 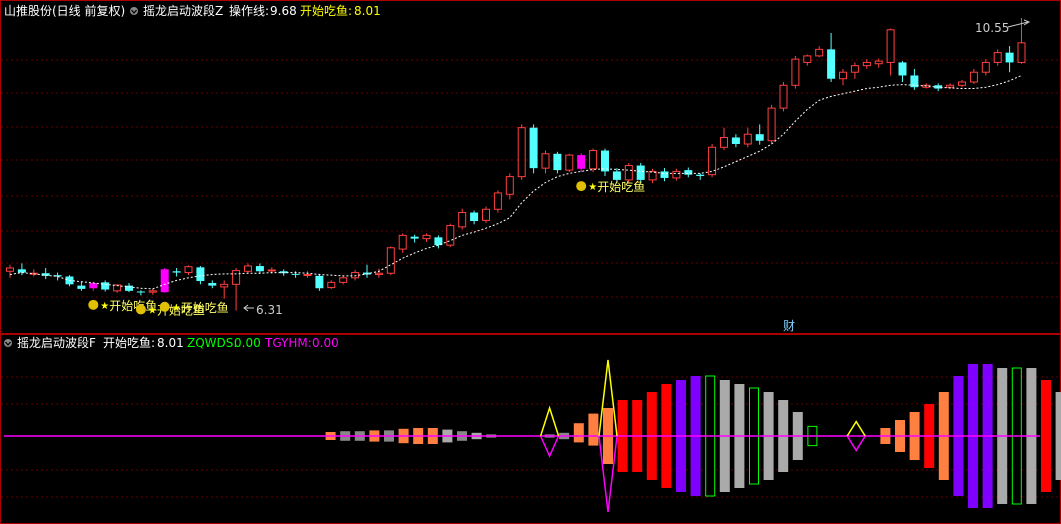 What do you see at coordinates (56, 342) in the screenshot?
I see `bottom-indicator-name: 摇龙启动波段F` at bounding box center [56, 342].